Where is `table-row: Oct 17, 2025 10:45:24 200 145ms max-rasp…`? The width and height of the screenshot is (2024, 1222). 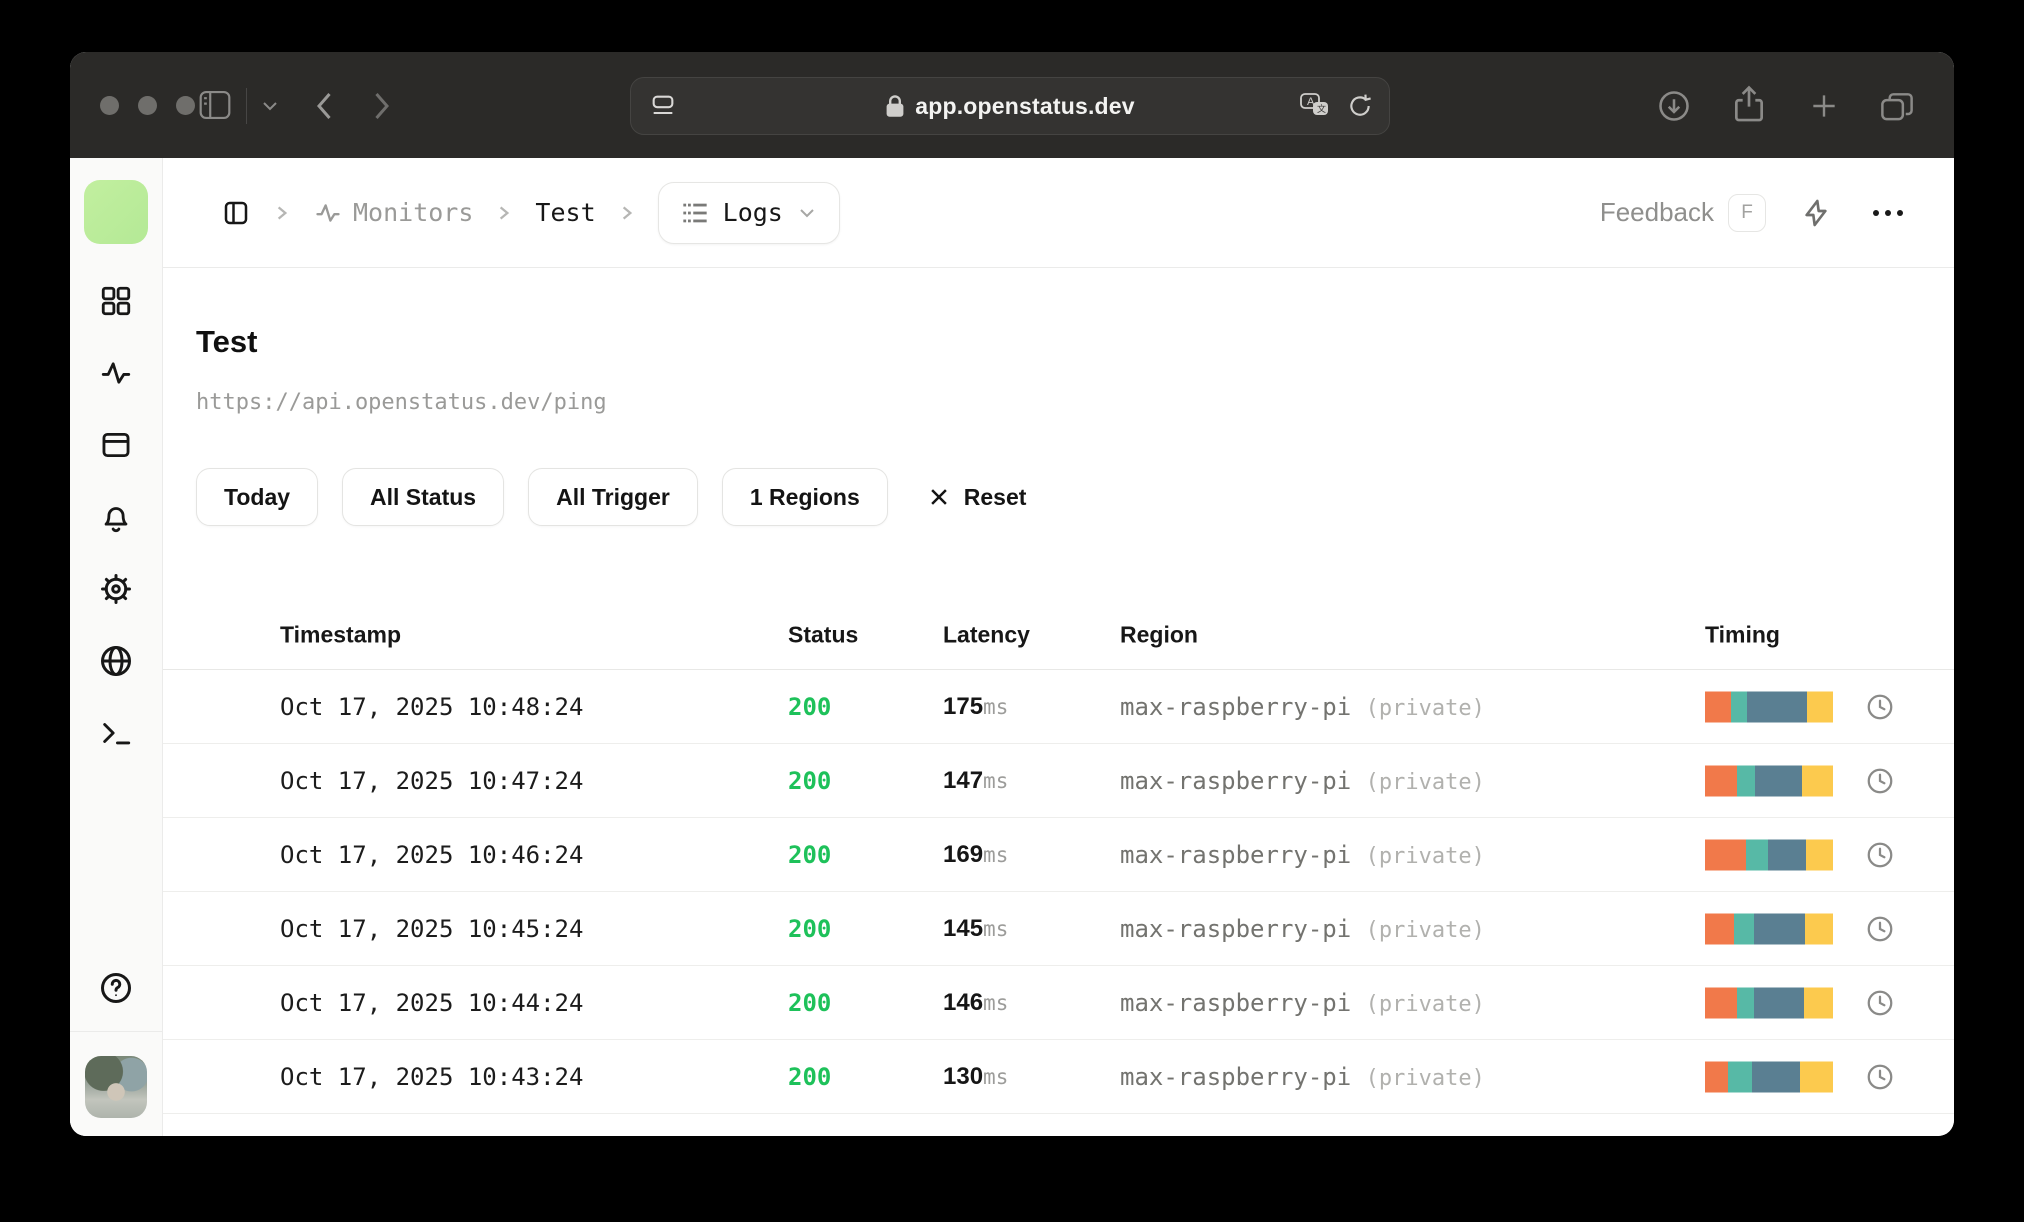
table-row: Oct 17, 2025 10:45:24 200 145ms max-rasp… is located at coordinates (1058, 929).